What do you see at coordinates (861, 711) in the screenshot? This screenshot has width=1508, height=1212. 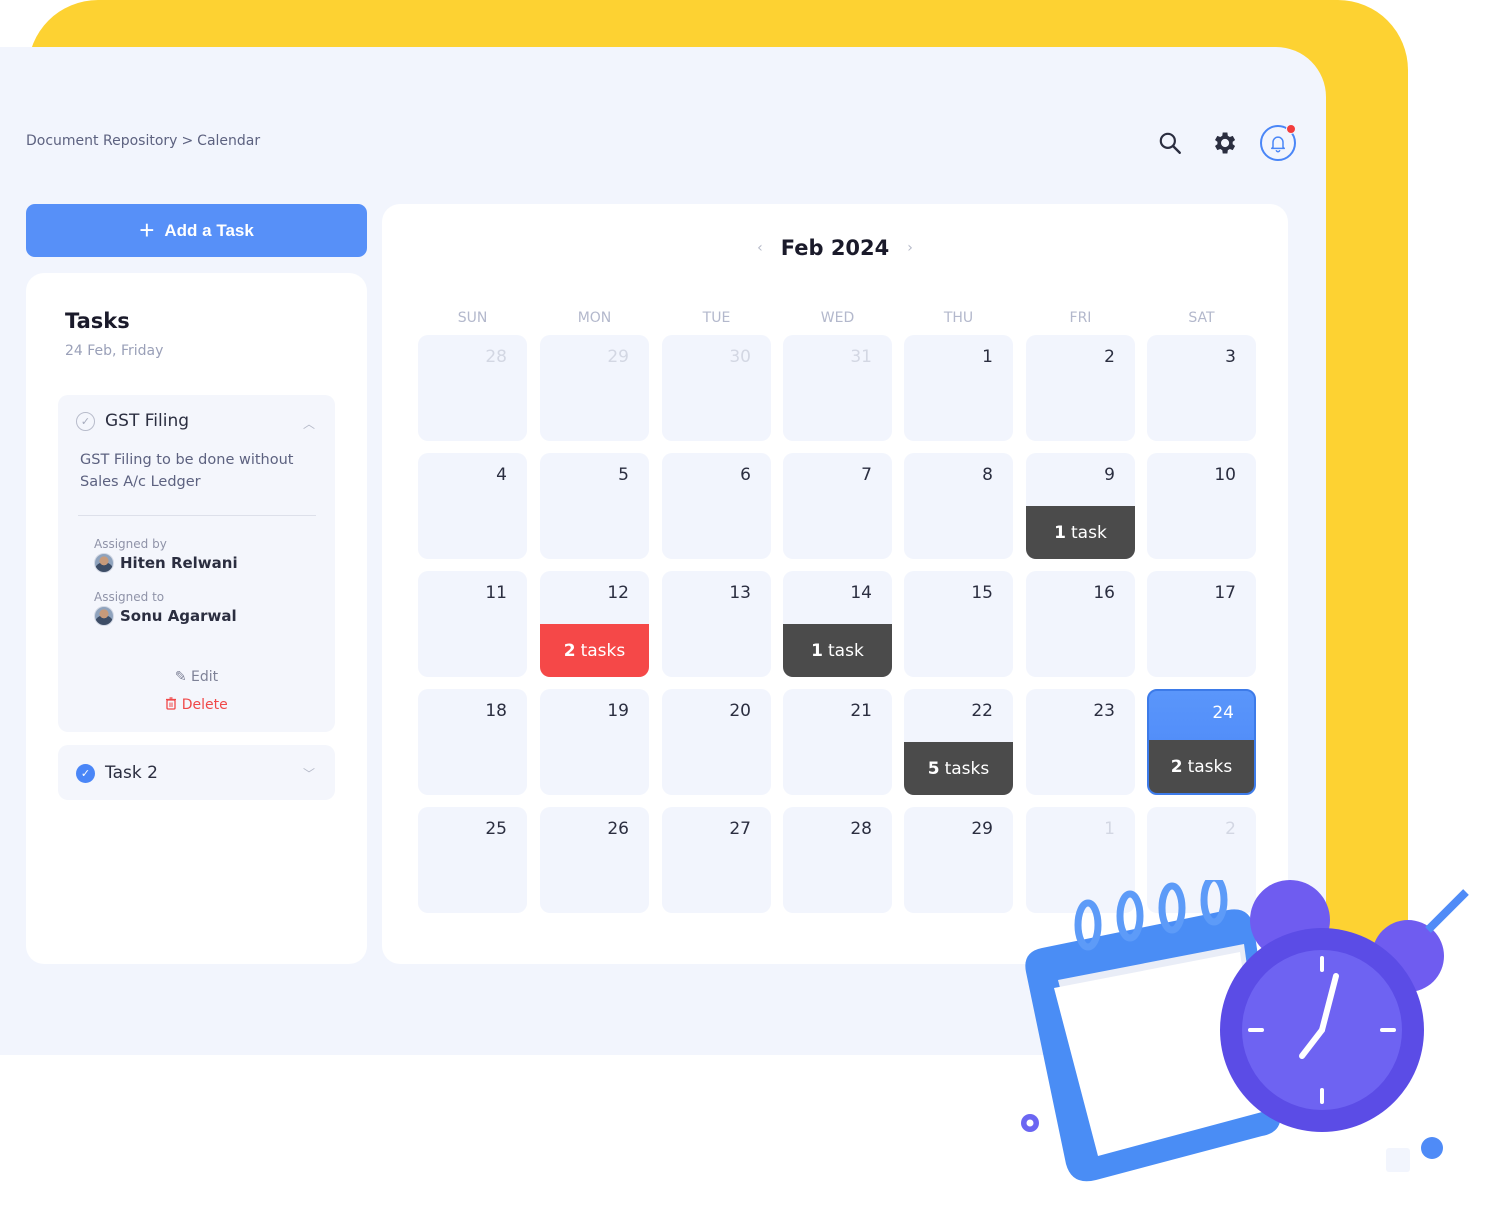 I see `day-number: 21` at bounding box center [861, 711].